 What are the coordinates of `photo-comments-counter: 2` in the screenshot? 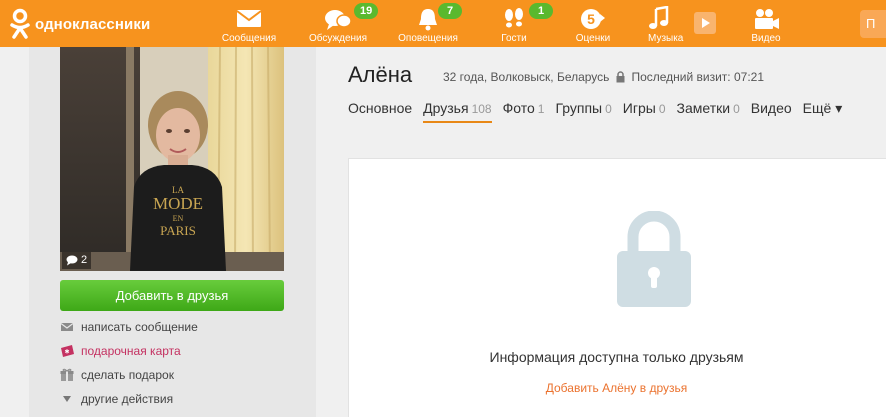 It's located at (77, 260).